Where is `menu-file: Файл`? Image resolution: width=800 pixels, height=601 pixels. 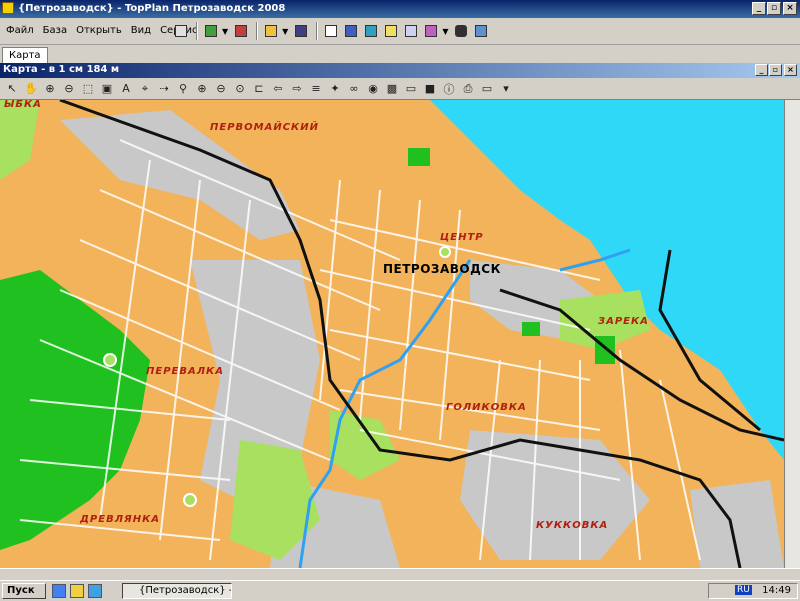
menu-file: Файл is located at coordinates (20, 30).